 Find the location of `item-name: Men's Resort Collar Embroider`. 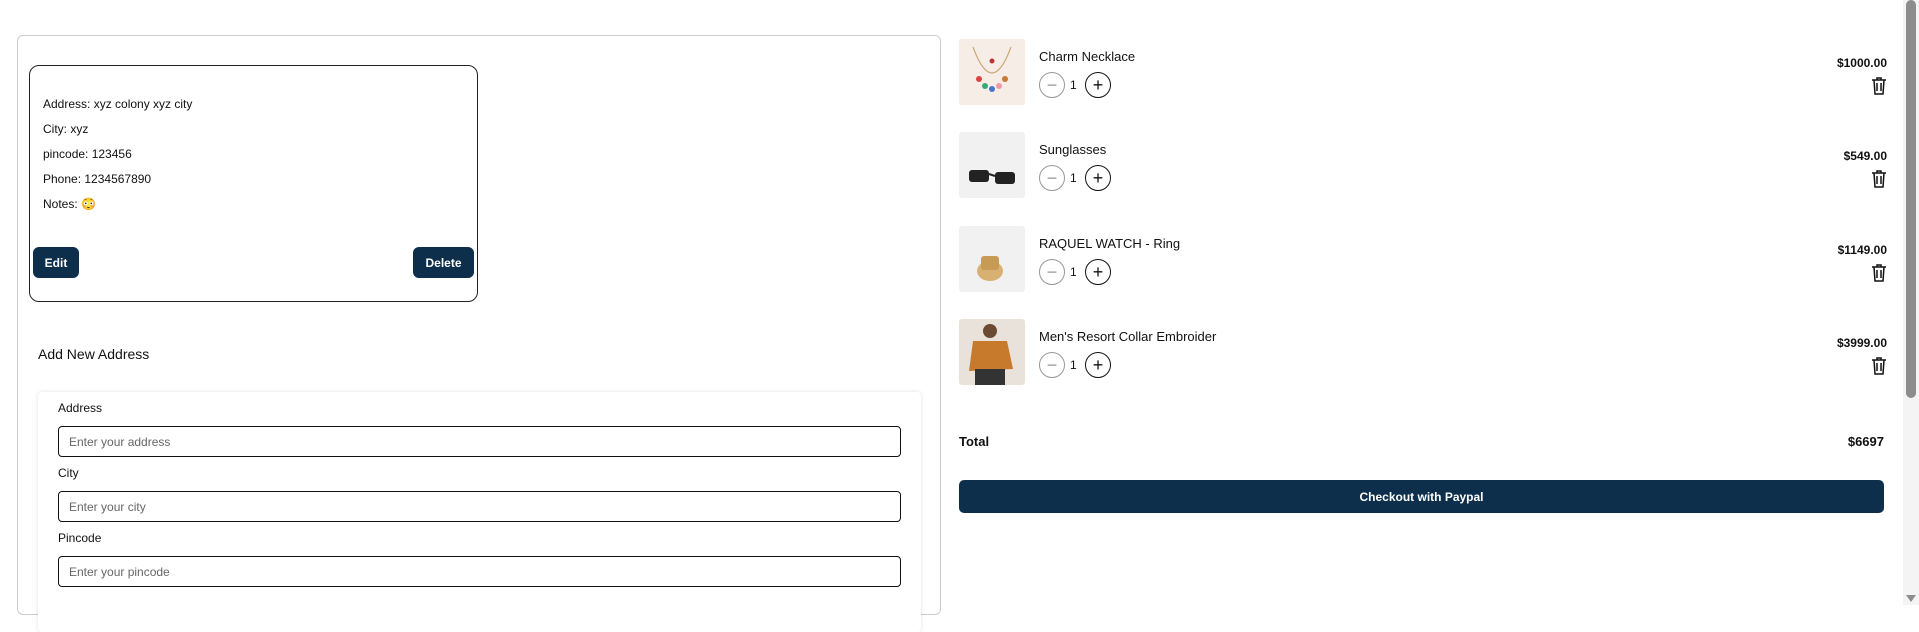

item-name: Men's Resort Collar Embroider is located at coordinates (1128, 336).